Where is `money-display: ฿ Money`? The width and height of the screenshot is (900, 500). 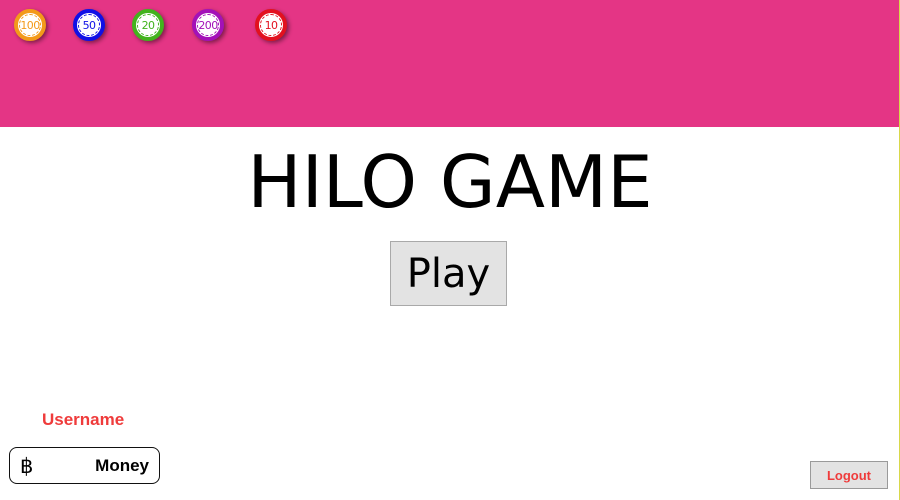 money-display: ฿ Money is located at coordinates (84, 465).